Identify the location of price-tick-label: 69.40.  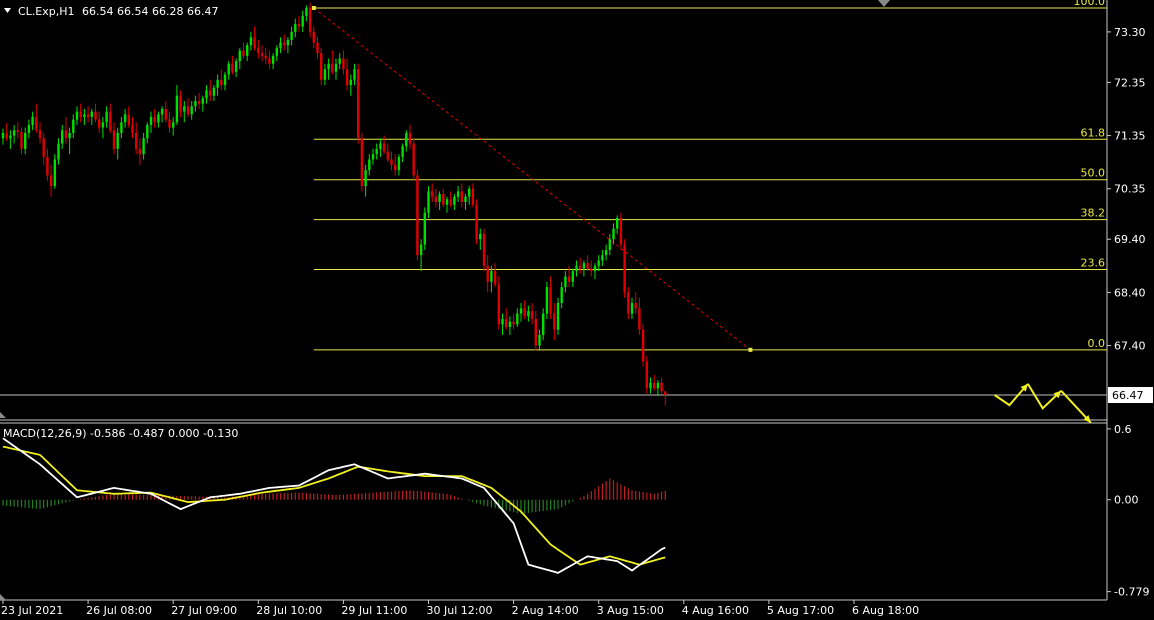
(1130, 239).